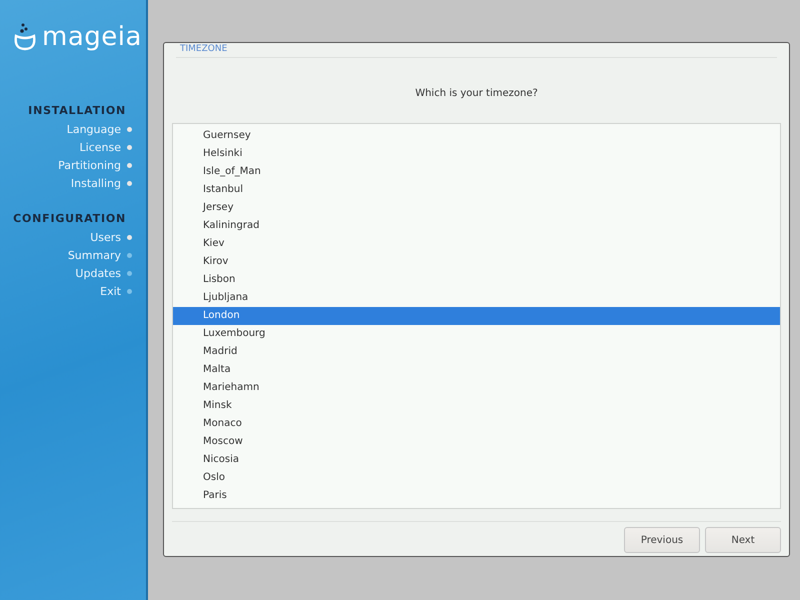 This screenshot has height=600, width=800. I want to click on timezone-item: Jersey, so click(476, 208).